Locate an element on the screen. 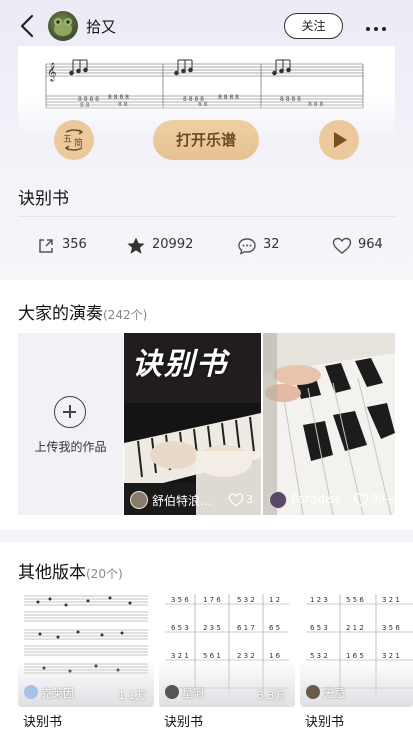 The width and height of the screenshot is (413, 734). performances-count: (242个) is located at coordinates (125, 315).